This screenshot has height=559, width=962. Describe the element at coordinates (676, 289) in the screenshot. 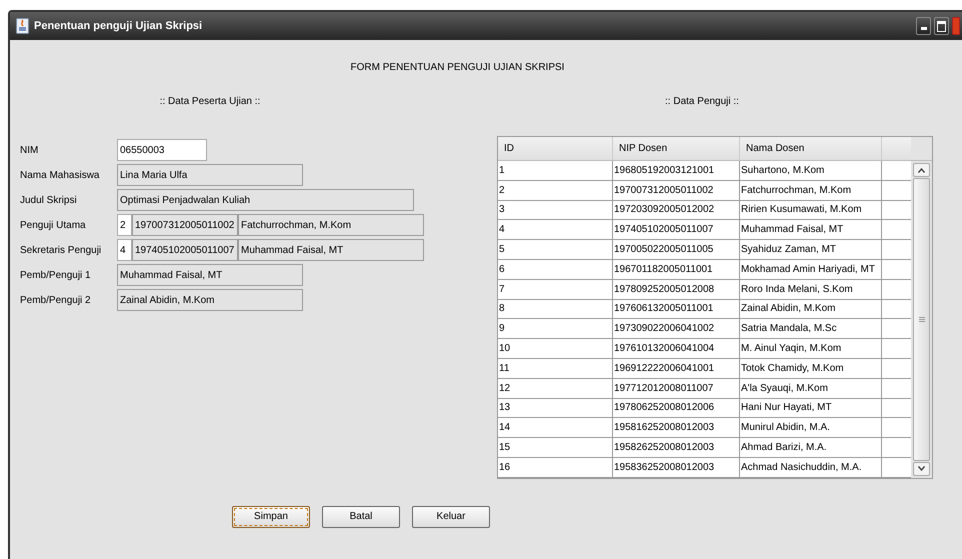

I see `table-cell: 197809252005012008` at that location.